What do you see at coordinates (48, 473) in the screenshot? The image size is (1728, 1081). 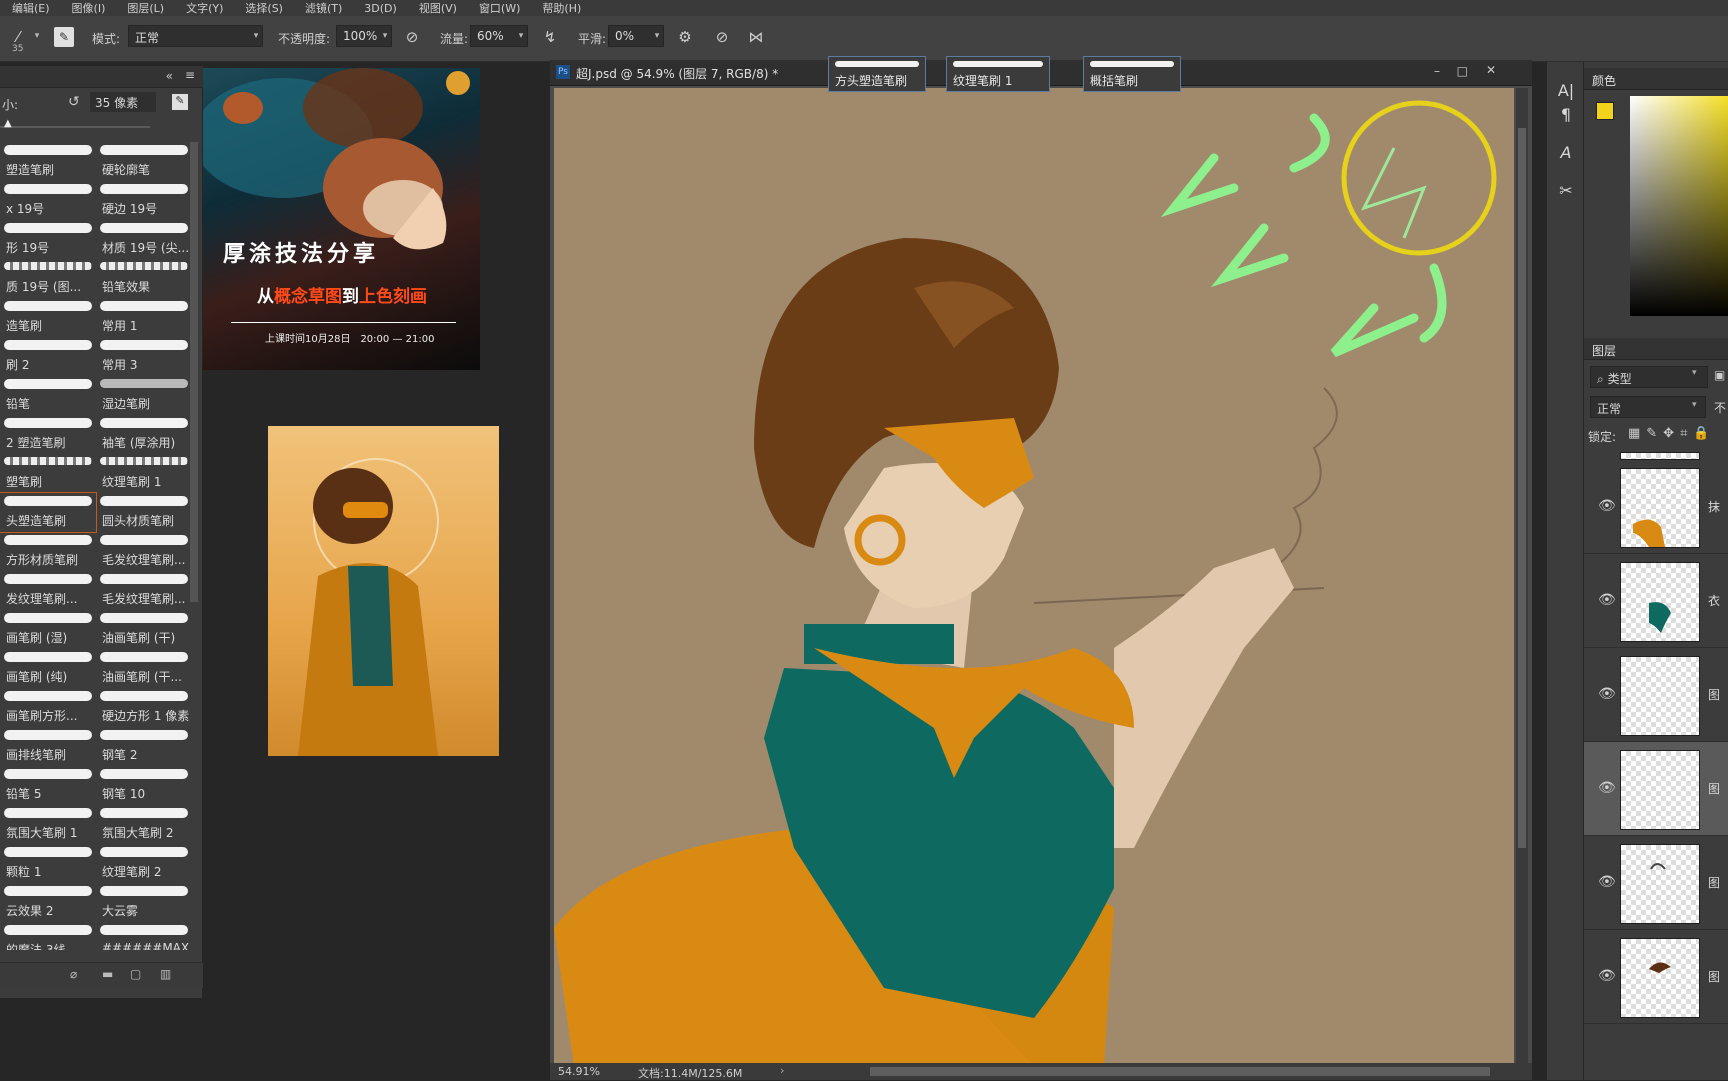 I see `brush-preset-item: 塑笔刷` at bounding box center [48, 473].